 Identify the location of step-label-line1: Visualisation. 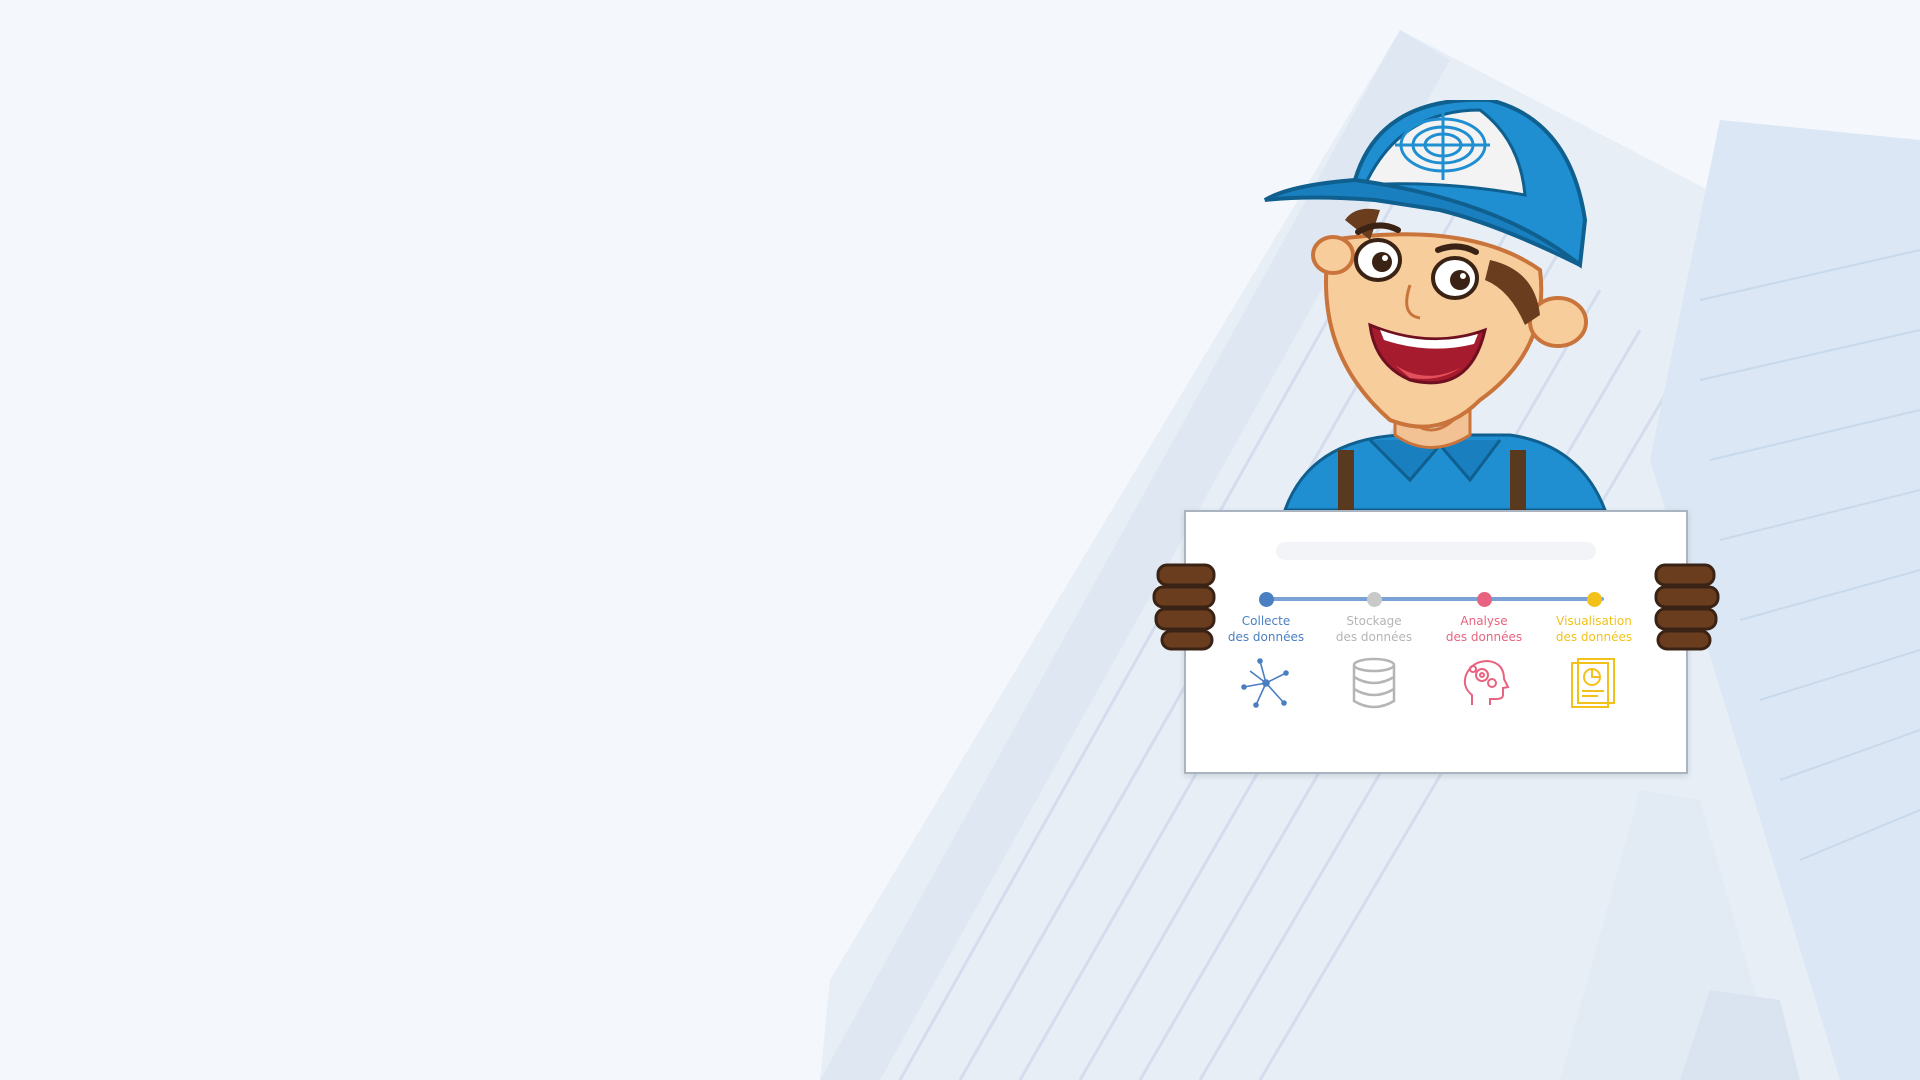
(1594, 621).